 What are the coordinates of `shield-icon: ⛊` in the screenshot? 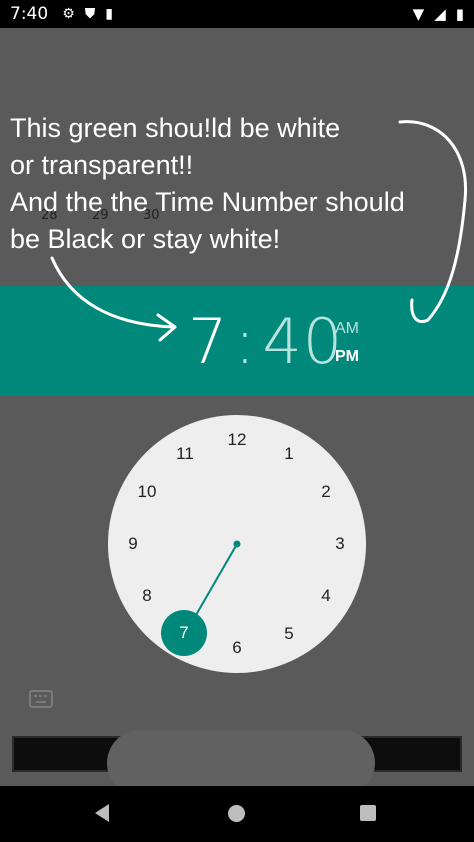 It's located at (90, 14).